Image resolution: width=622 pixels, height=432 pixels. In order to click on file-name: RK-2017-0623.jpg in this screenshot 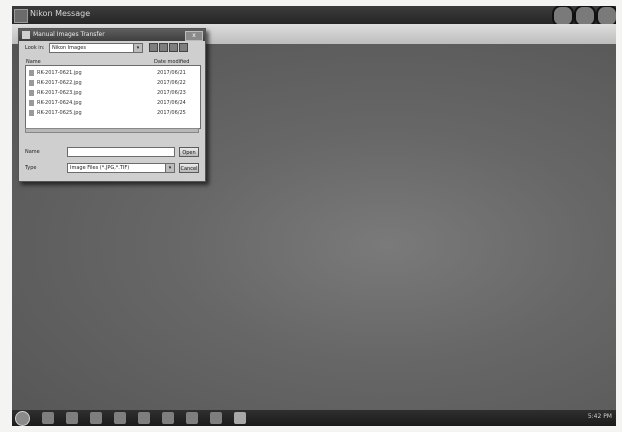, I will do `click(59, 93)`.